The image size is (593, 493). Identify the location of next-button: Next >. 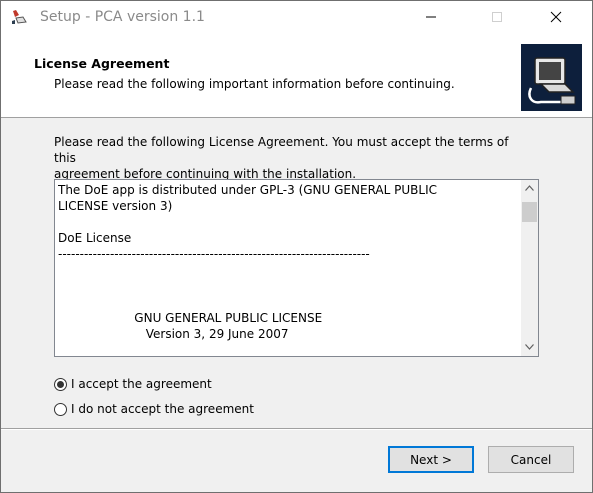
(431, 459).